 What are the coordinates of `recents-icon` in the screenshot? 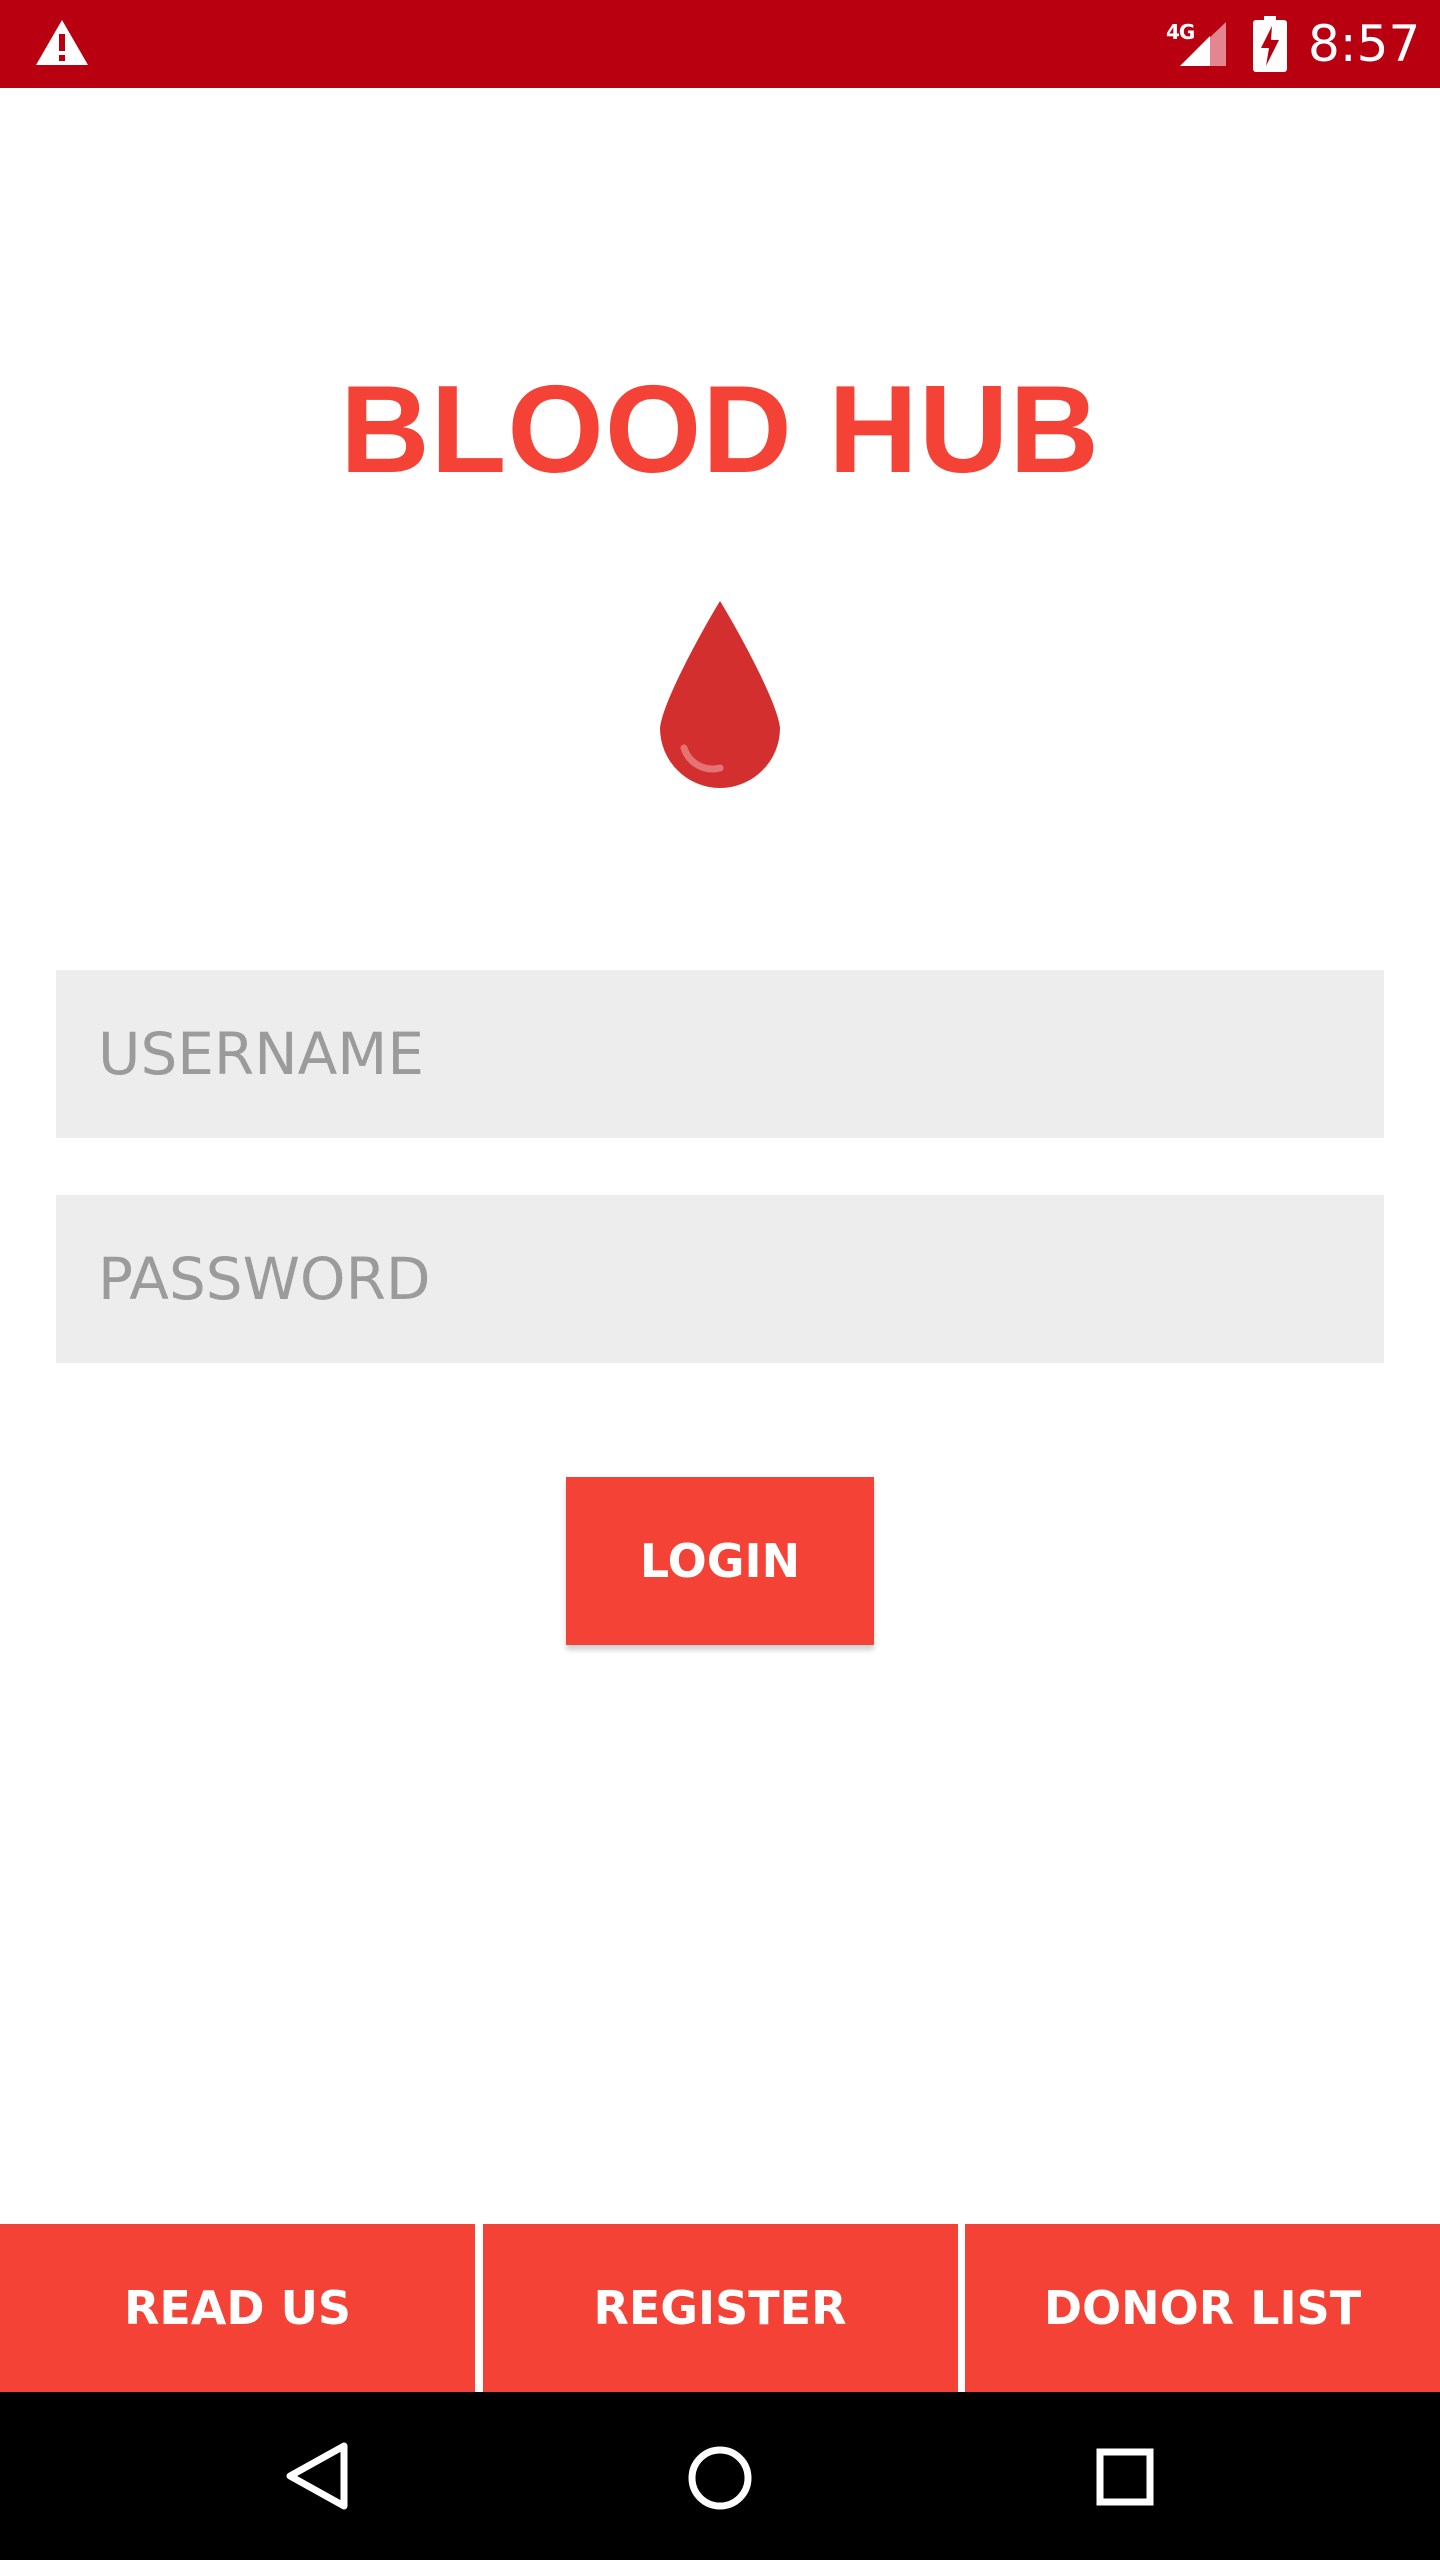 It's located at (1125, 2477).